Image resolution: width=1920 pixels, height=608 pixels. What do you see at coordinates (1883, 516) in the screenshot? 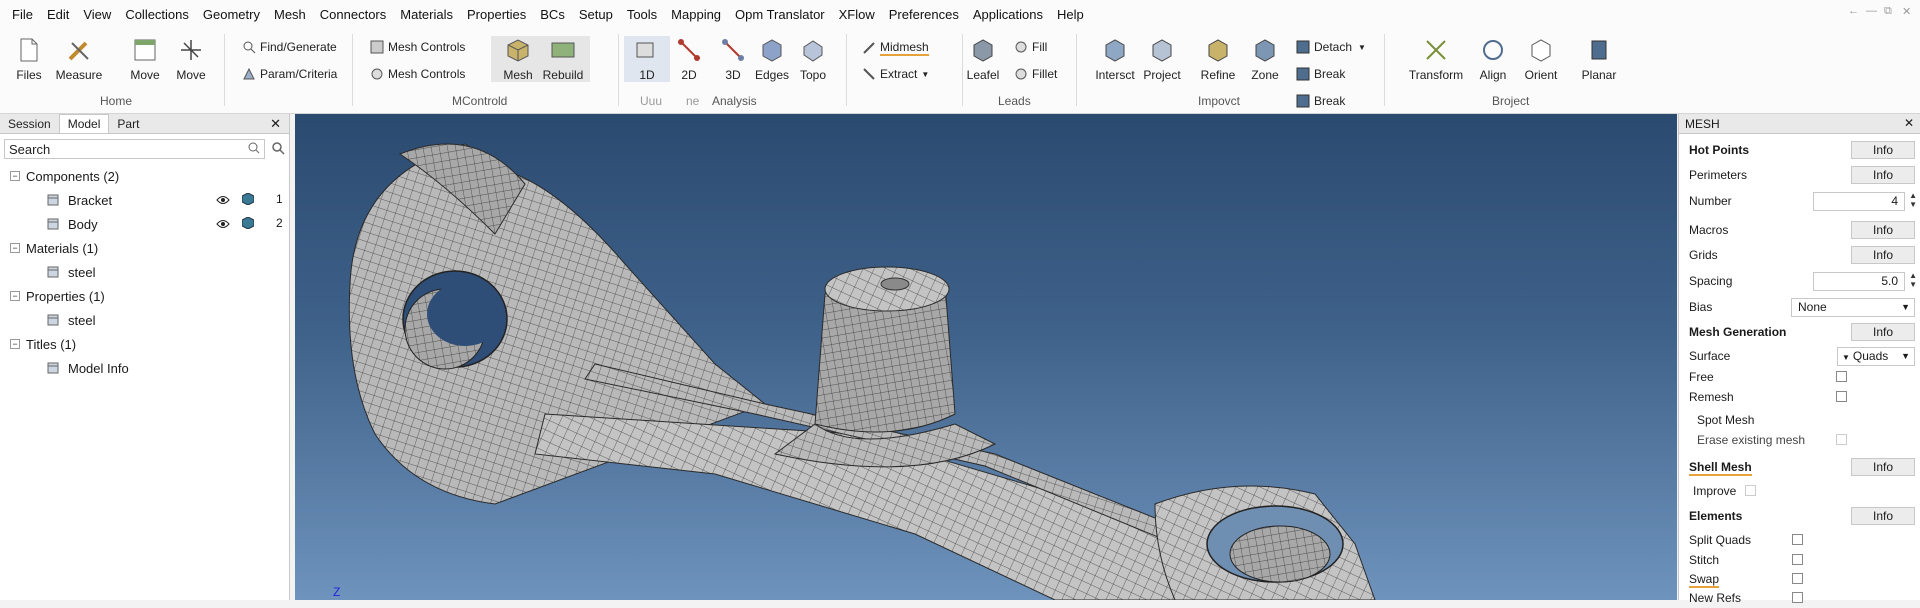
I see `elements-info-button: Info` at bounding box center [1883, 516].